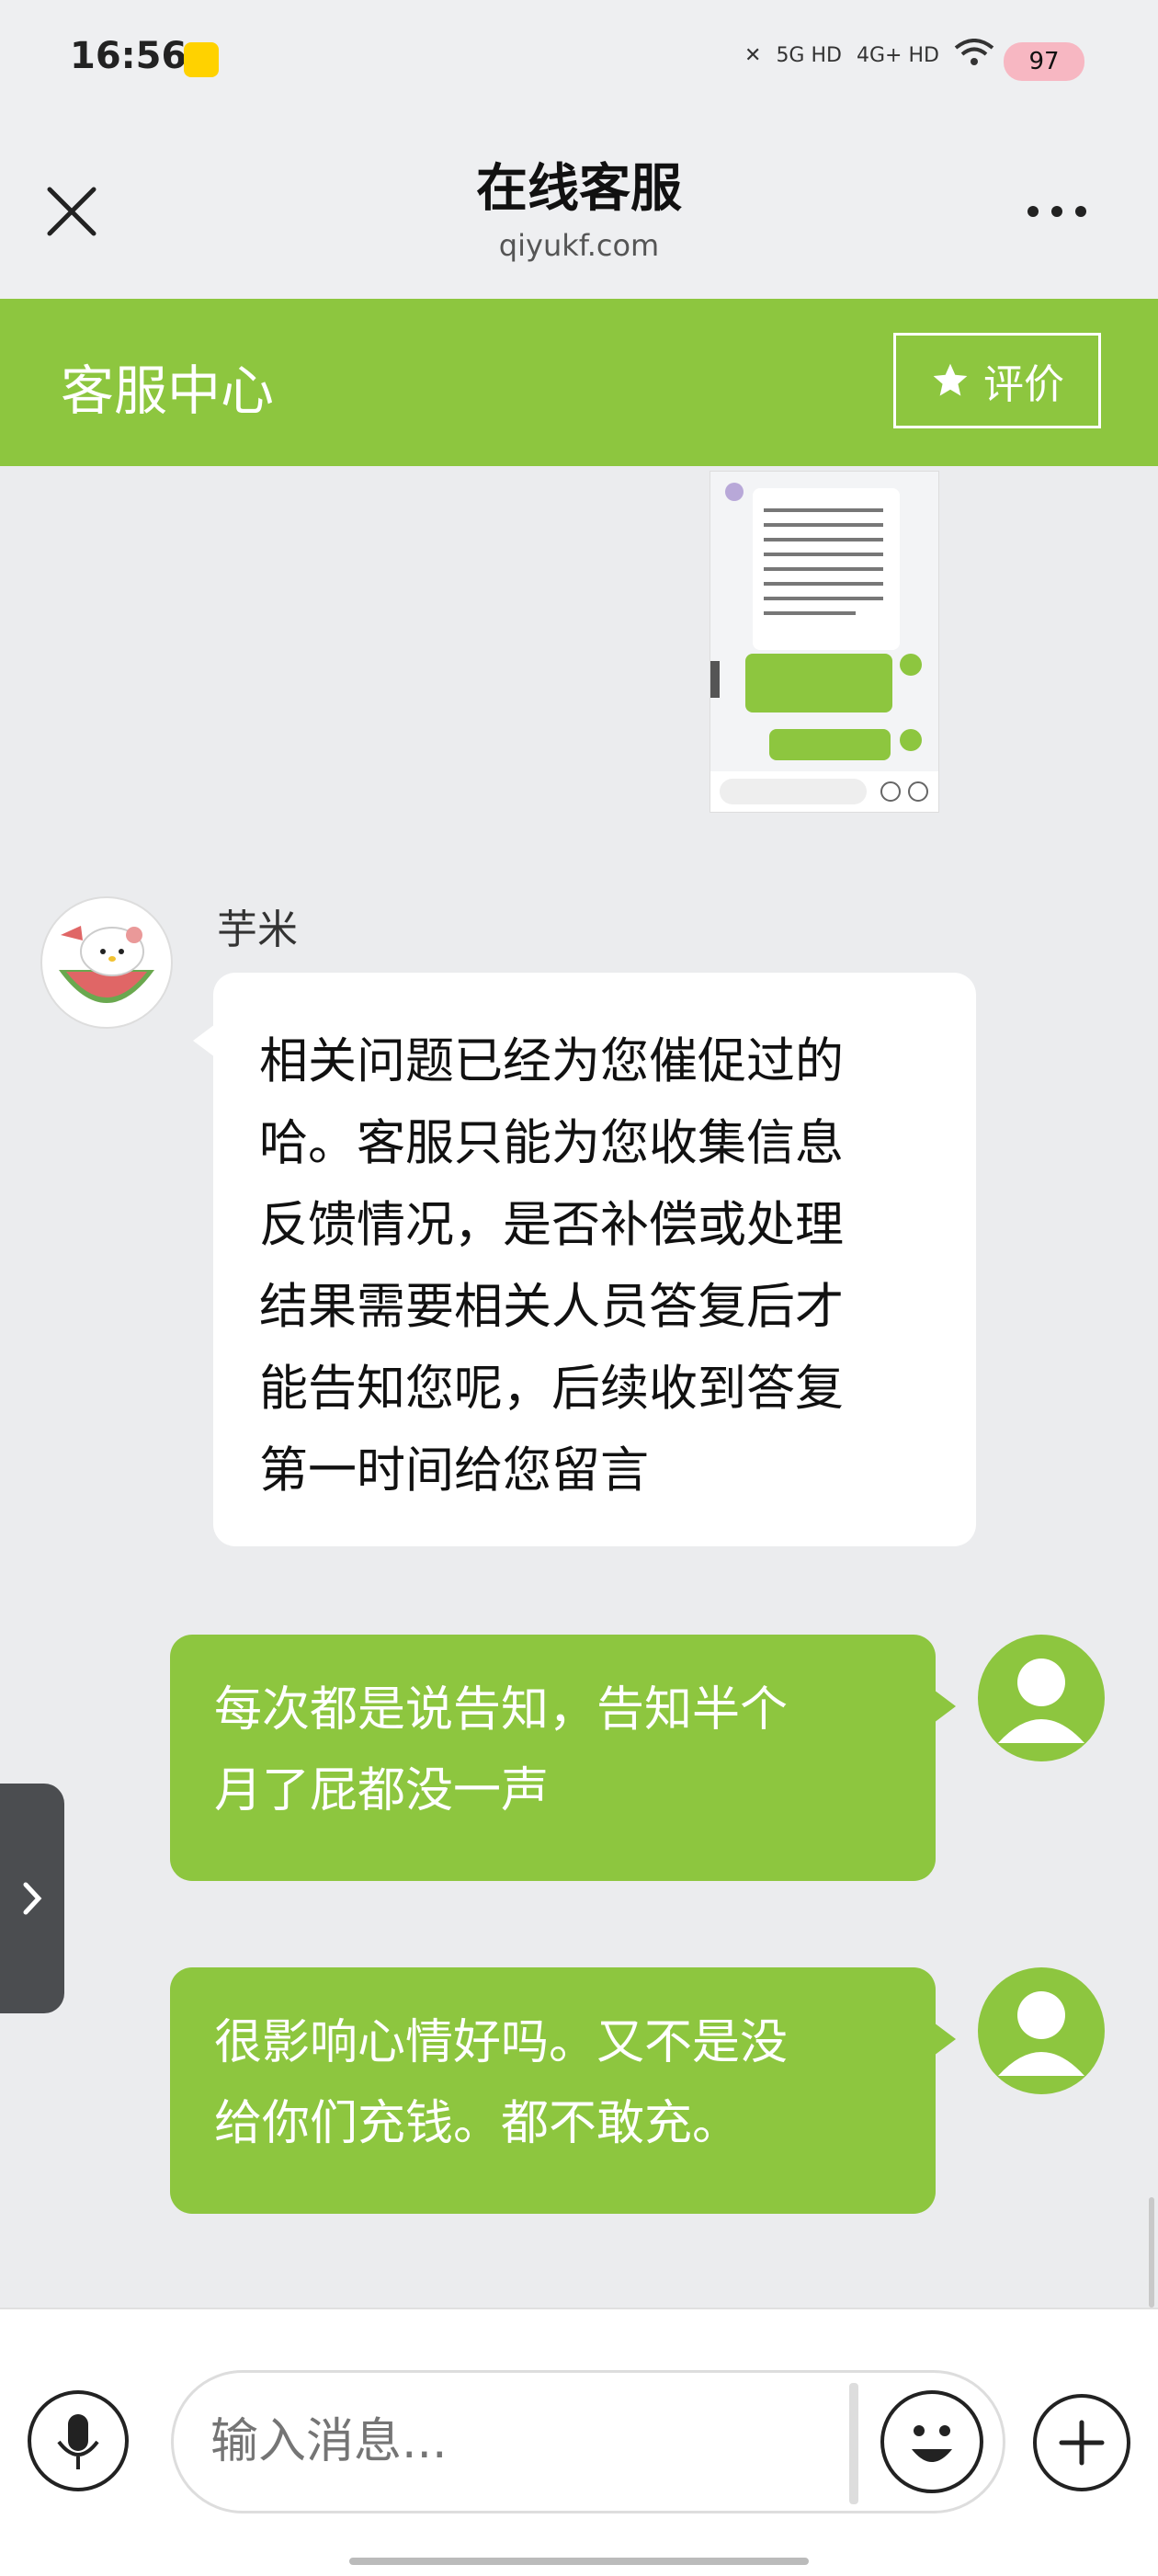 Image resolution: width=1158 pixels, height=2576 pixels. What do you see at coordinates (579, 245) in the screenshot?
I see `page-subtitle: qiyukf.com` at bounding box center [579, 245].